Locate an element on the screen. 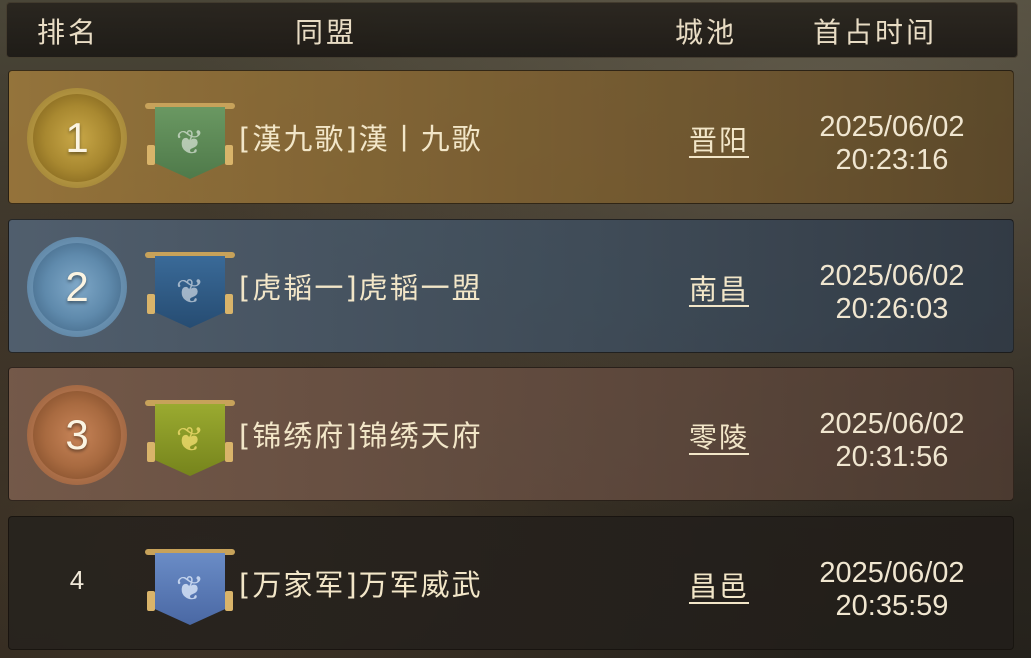 The image size is (1031, 658). alliance-name: [万家军]万军威武 is located at coordinates (361, 585).